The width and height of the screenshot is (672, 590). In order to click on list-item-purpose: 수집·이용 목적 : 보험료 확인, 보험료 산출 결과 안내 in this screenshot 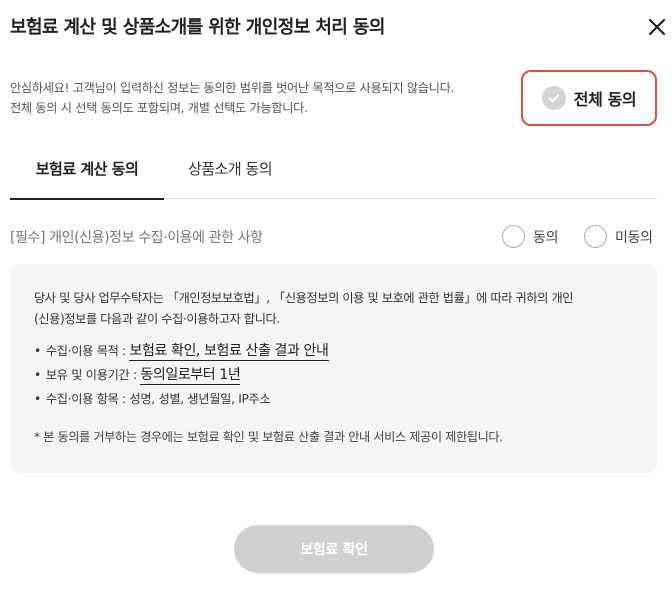, I will do `click(334, 351)`.